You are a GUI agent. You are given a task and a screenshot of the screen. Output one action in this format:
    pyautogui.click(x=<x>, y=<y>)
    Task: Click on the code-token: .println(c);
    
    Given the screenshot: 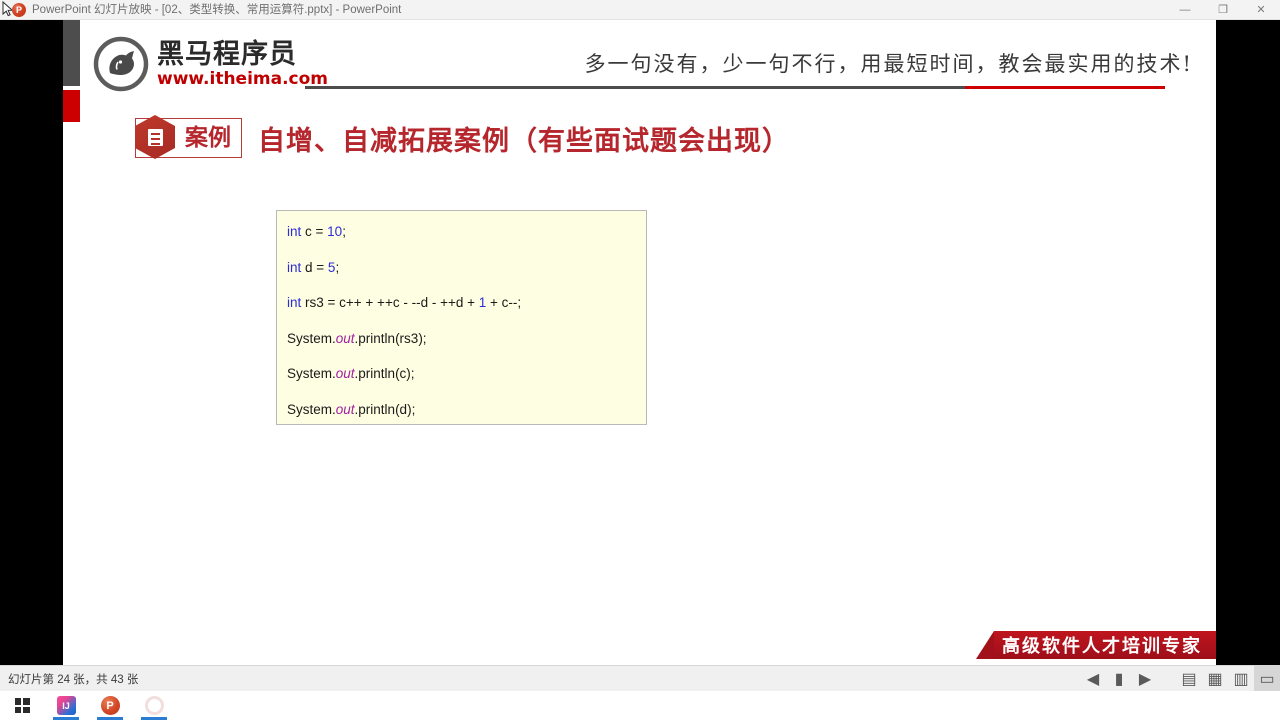 What is the action you would take?
    pyautogui.click(x=384, y=373)
    